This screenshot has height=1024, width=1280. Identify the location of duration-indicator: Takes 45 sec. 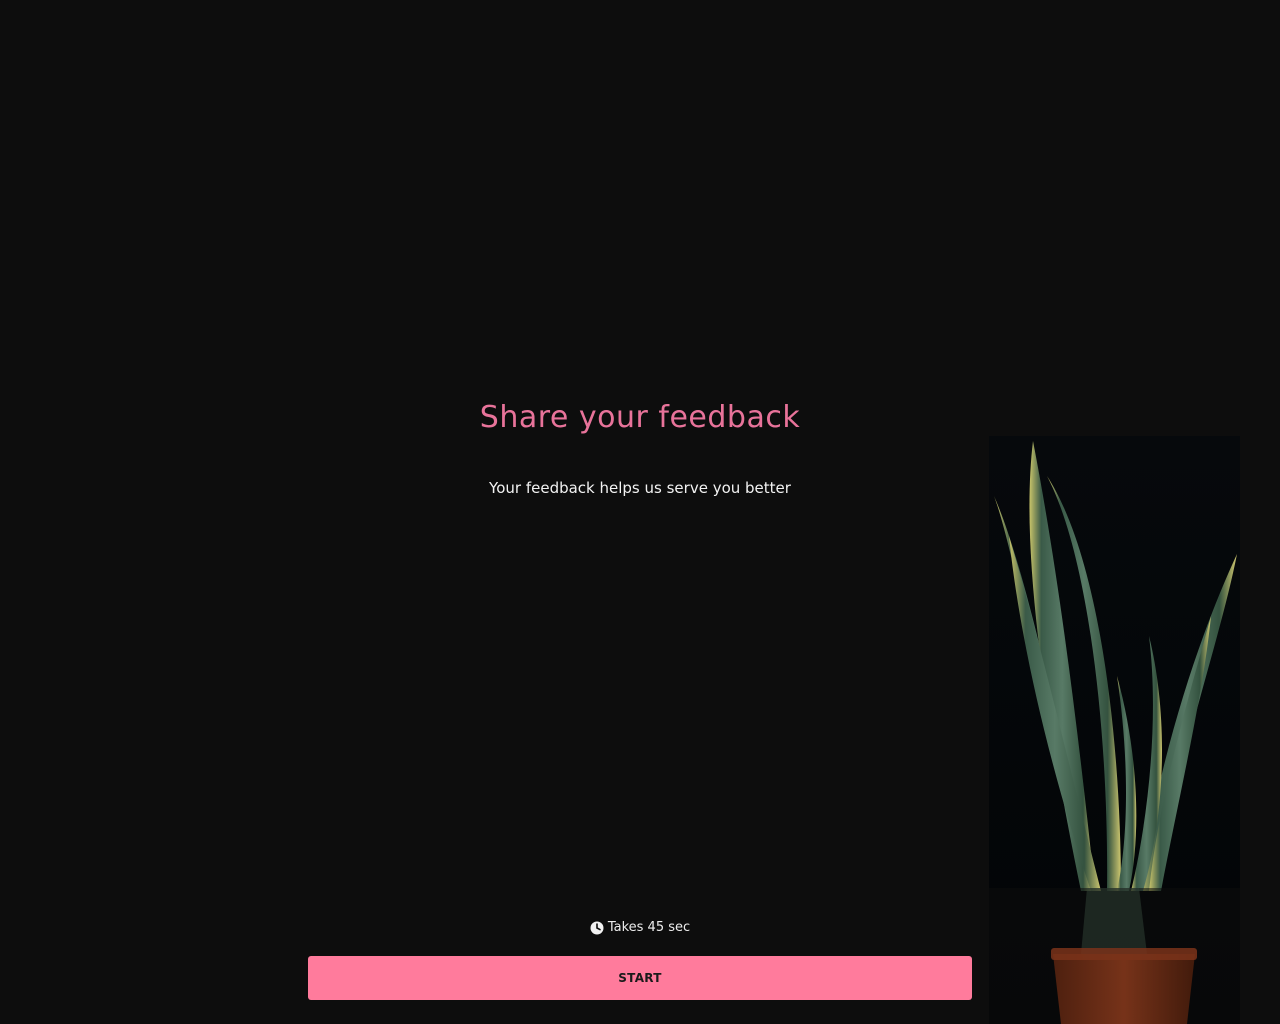
(640, 927).